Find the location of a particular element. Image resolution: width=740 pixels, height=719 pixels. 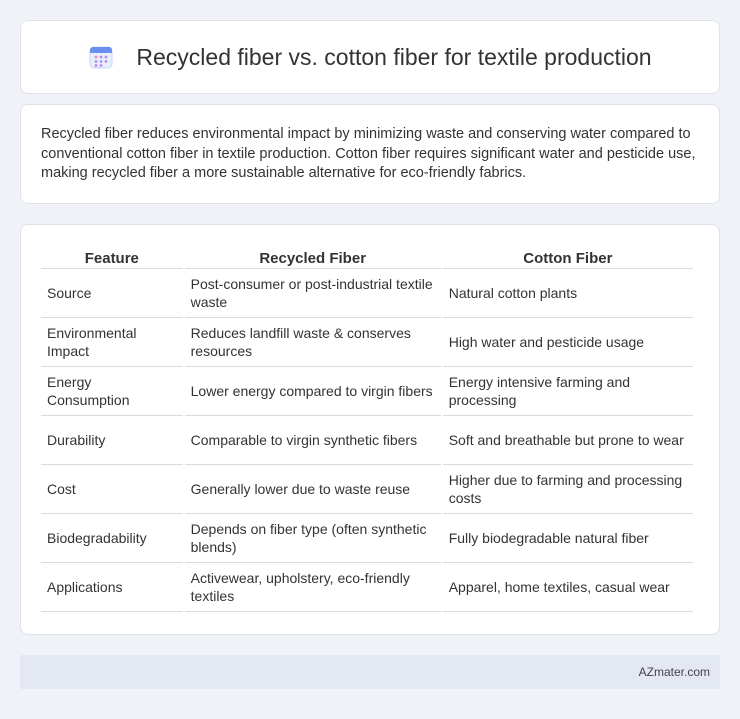

feature-cell: Energy Consumption is located at coordinates (112, 391).